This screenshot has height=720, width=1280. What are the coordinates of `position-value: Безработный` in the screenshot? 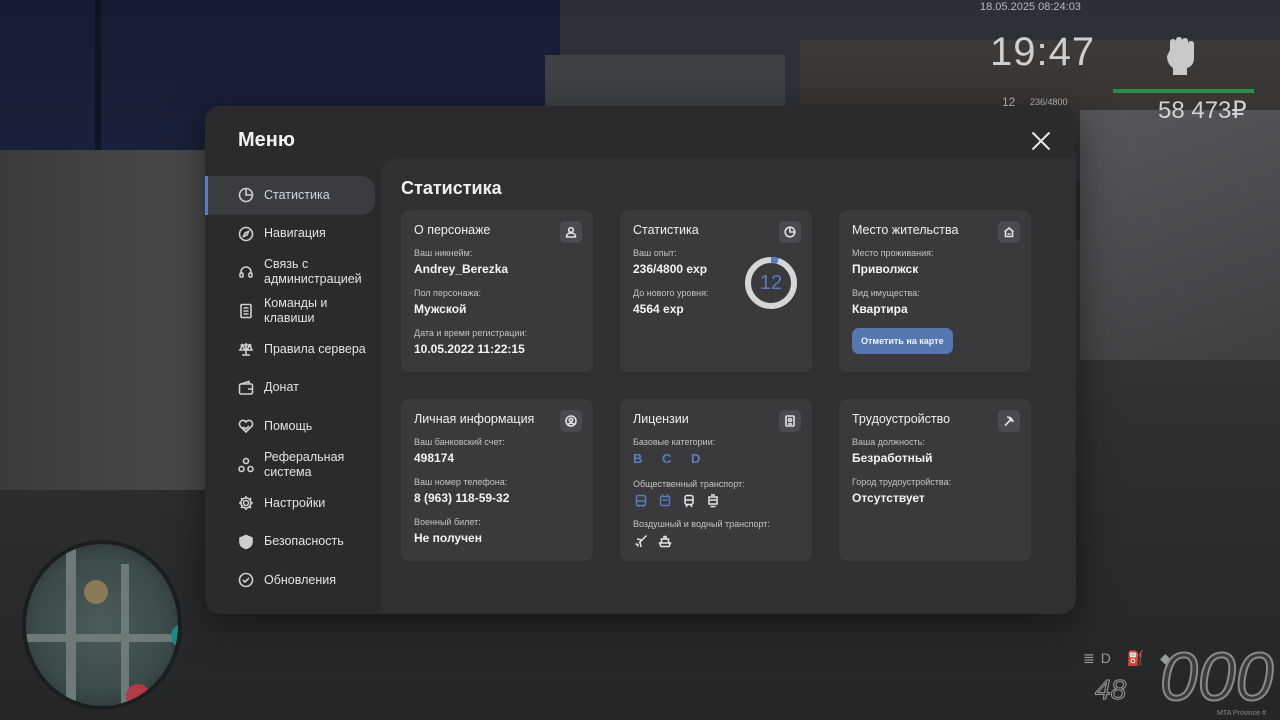 It's located at (892, 458).